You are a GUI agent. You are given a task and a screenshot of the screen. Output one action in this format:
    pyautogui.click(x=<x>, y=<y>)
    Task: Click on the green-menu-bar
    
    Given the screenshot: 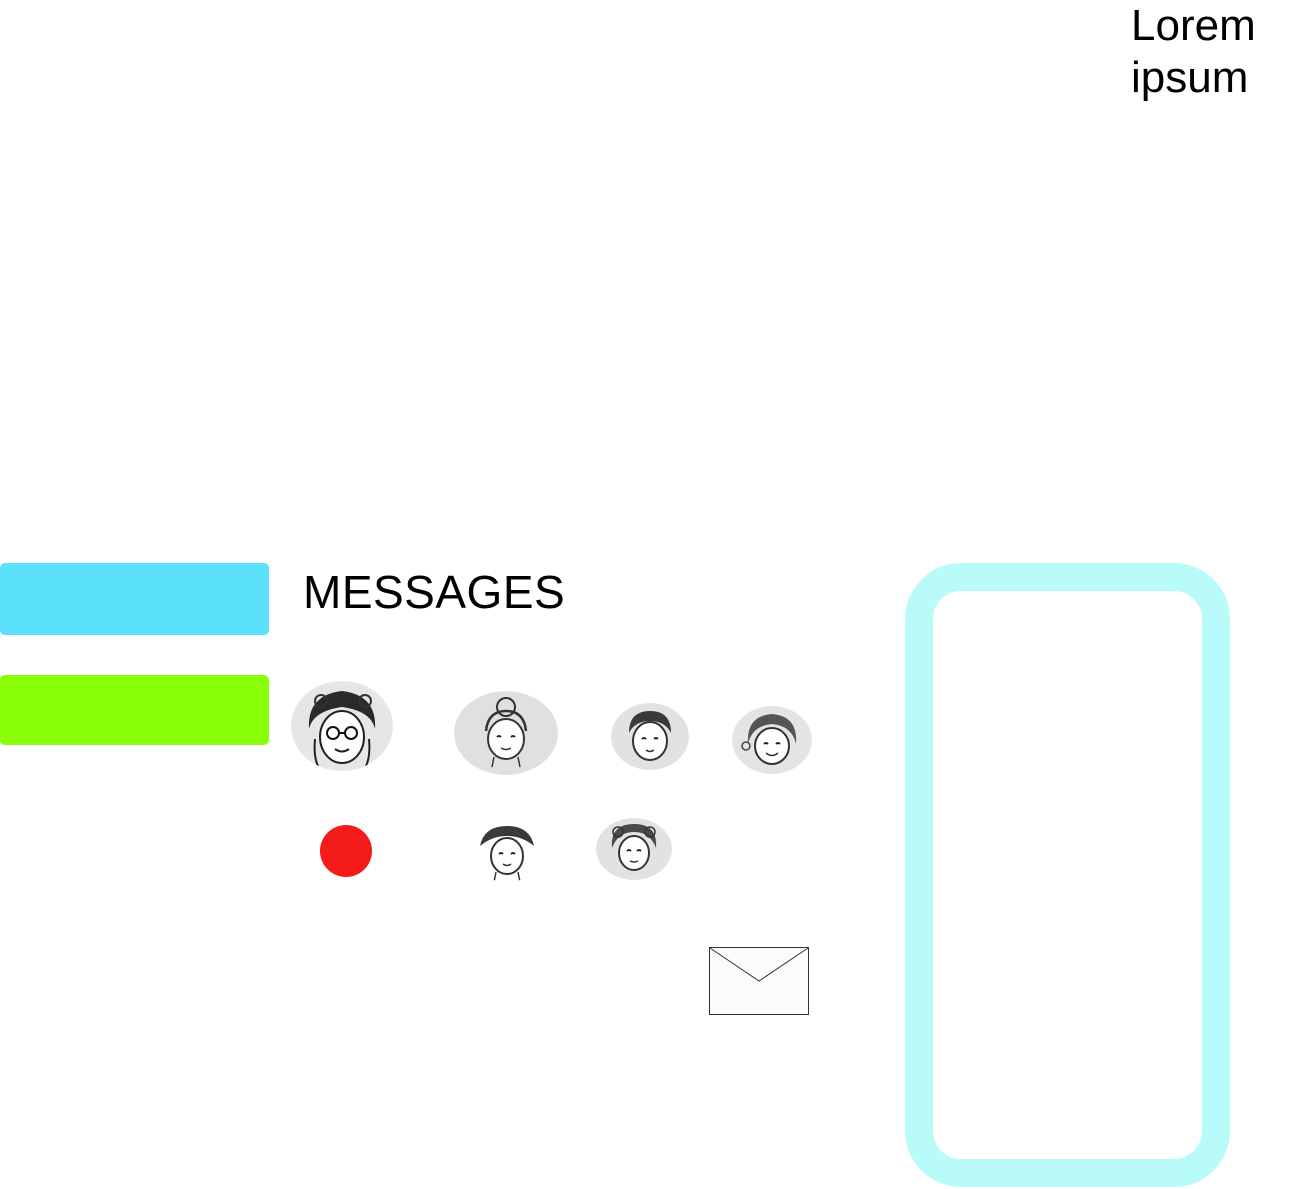 What is the action you would take?
    pyautogui.click(x=134, y=710)
    